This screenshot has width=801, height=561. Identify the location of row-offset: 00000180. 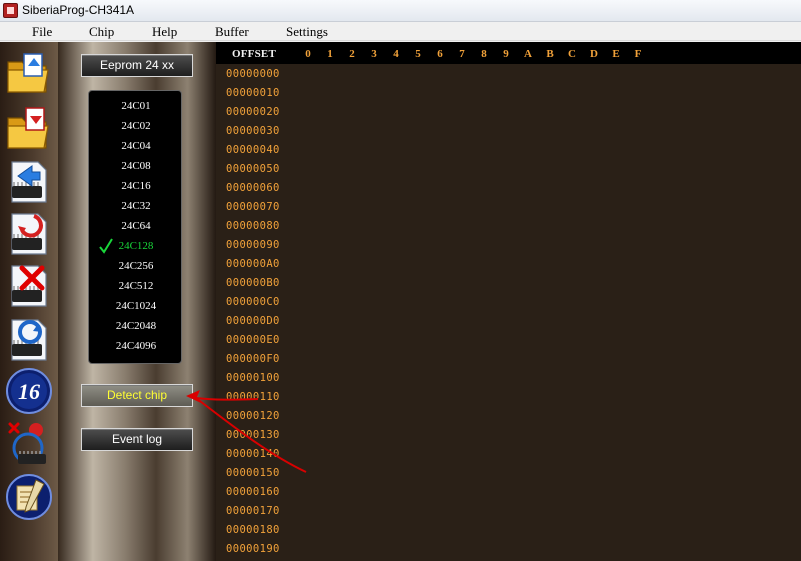
(253, 530).